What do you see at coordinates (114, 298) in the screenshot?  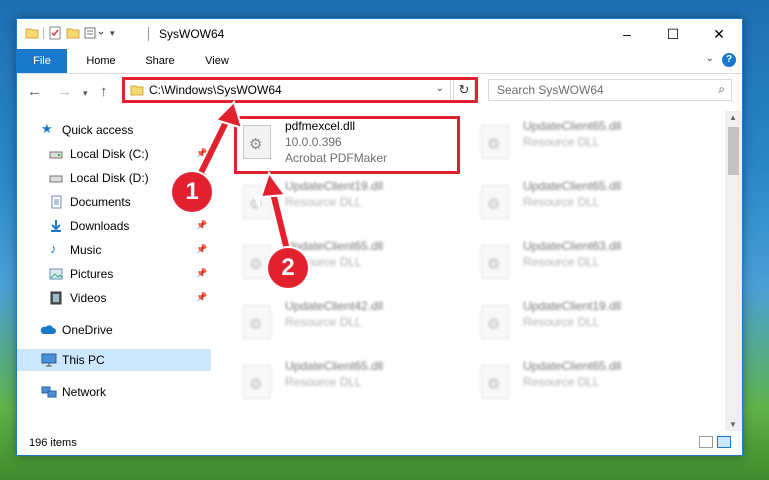 I see `sidebar-item-videos: Videos 📌` at bounding box center [114, 298].